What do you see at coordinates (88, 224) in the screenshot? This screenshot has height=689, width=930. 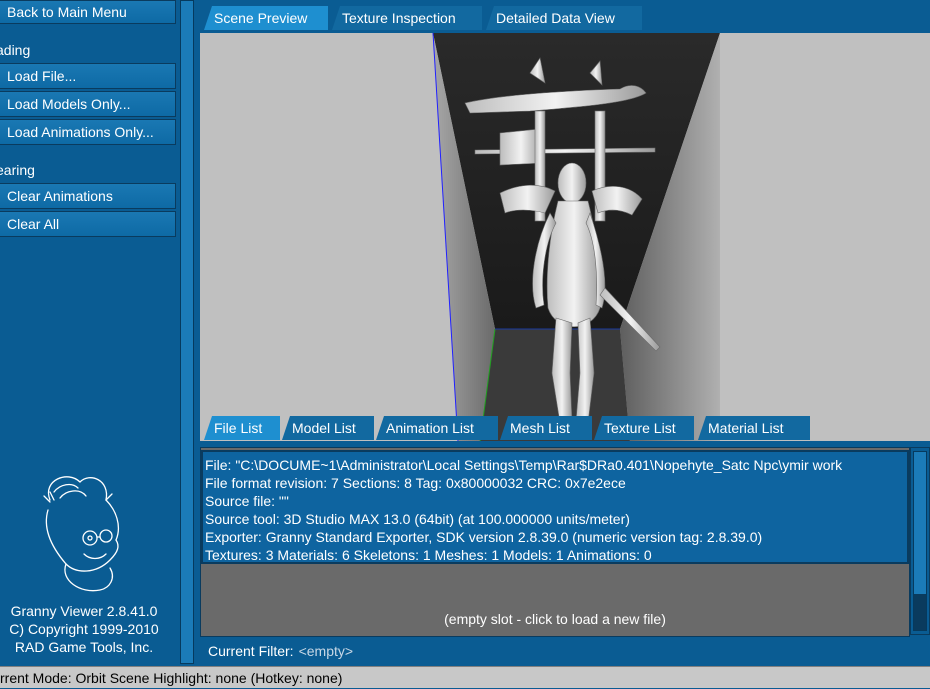 I see `clear-all-button: Clear All` at bounding box center [88, 224].